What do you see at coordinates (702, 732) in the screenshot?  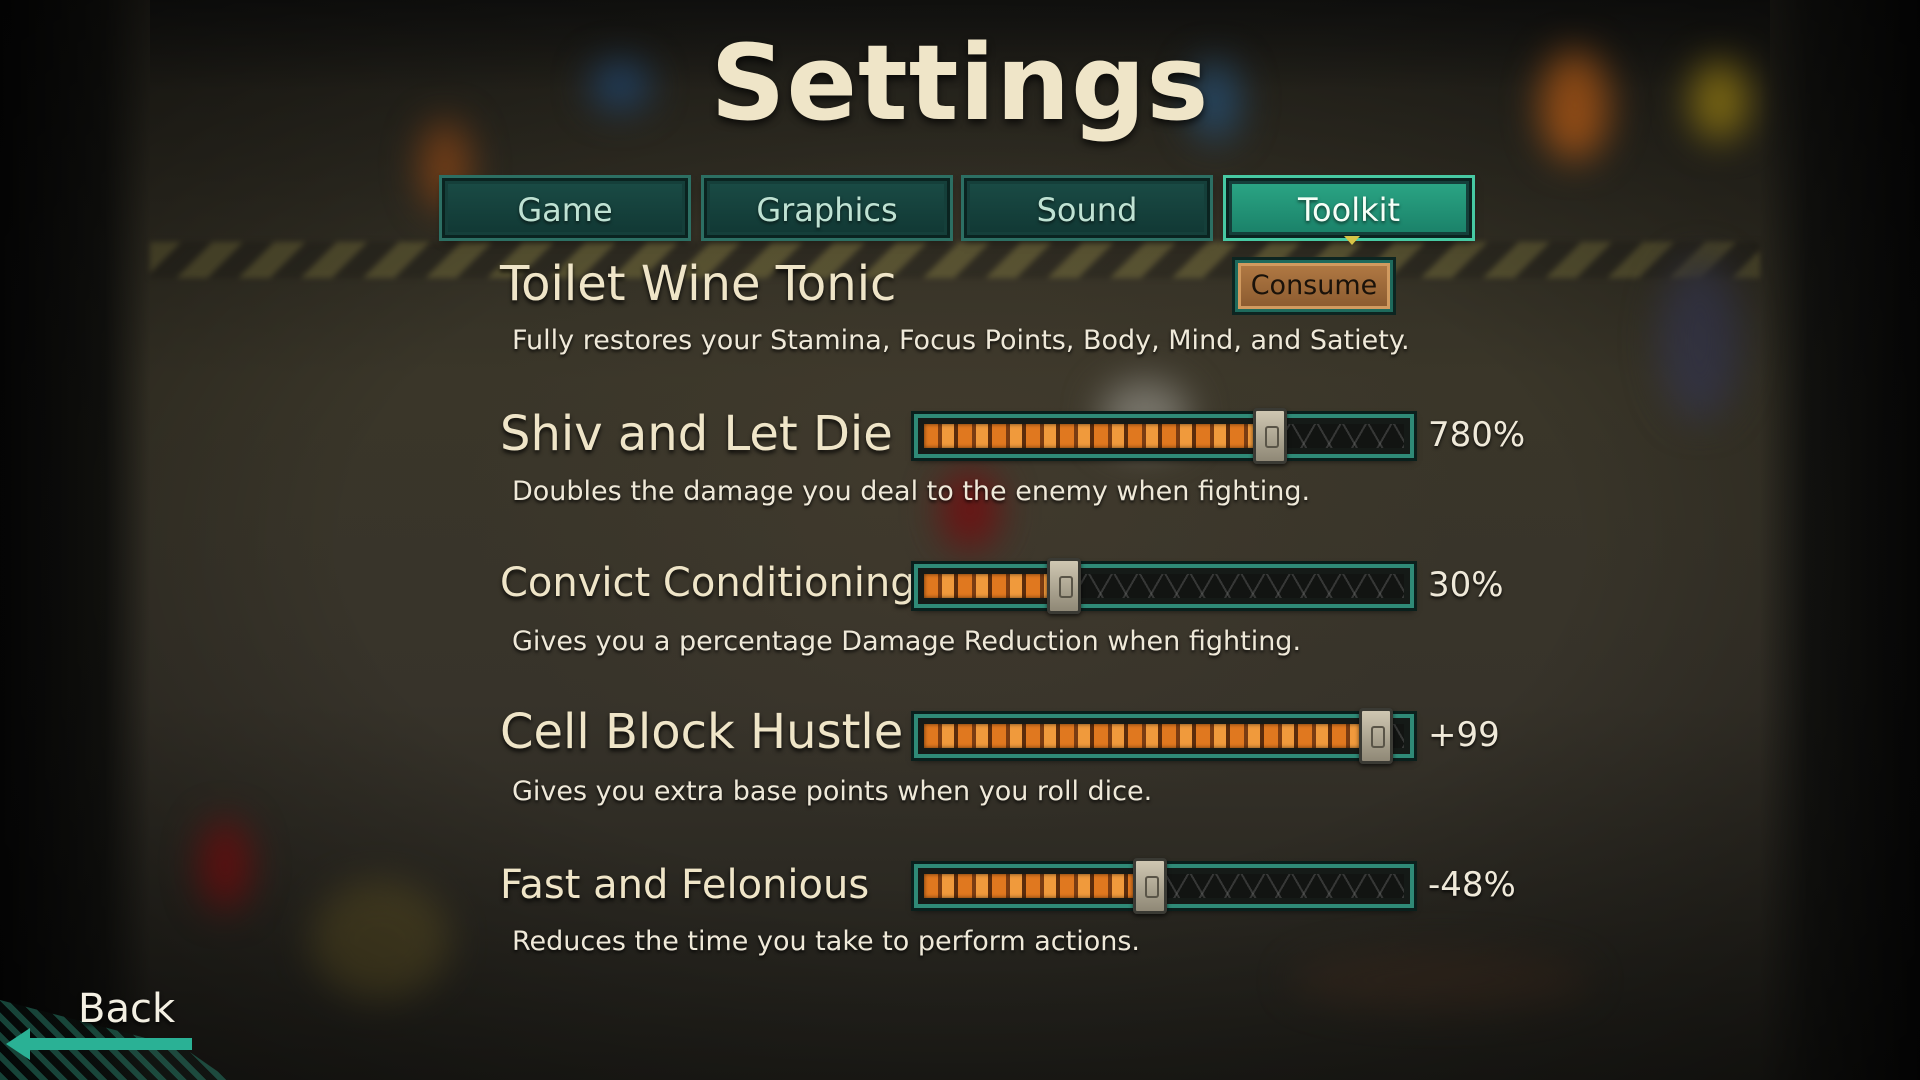 I see `slider-title: Cell Block Hustle` at bounding box center [702, 732].